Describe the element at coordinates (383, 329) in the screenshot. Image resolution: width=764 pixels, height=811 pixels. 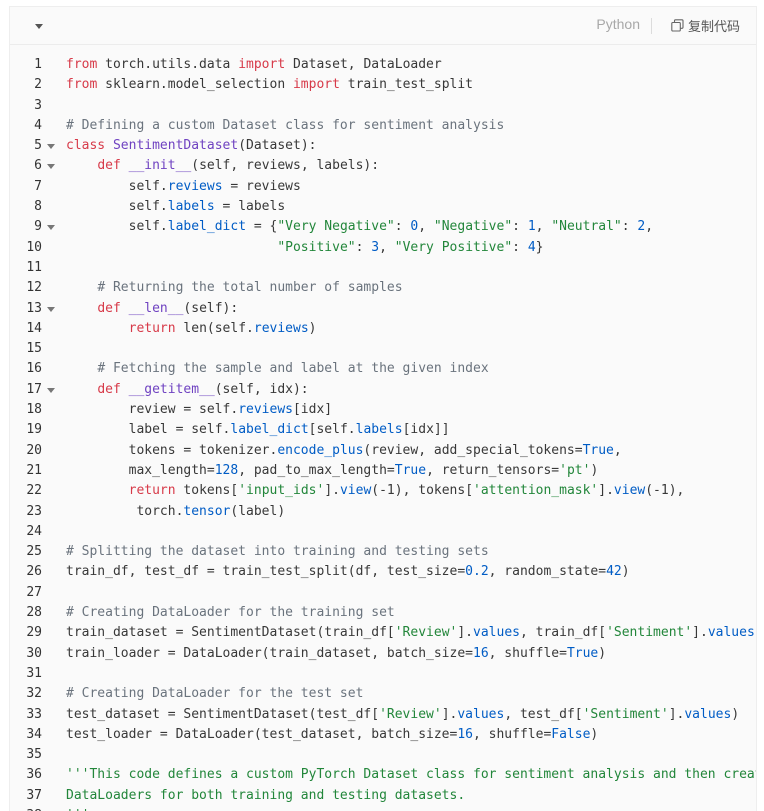
I see `code-line: 14 return len(self.reviews)` at that location.